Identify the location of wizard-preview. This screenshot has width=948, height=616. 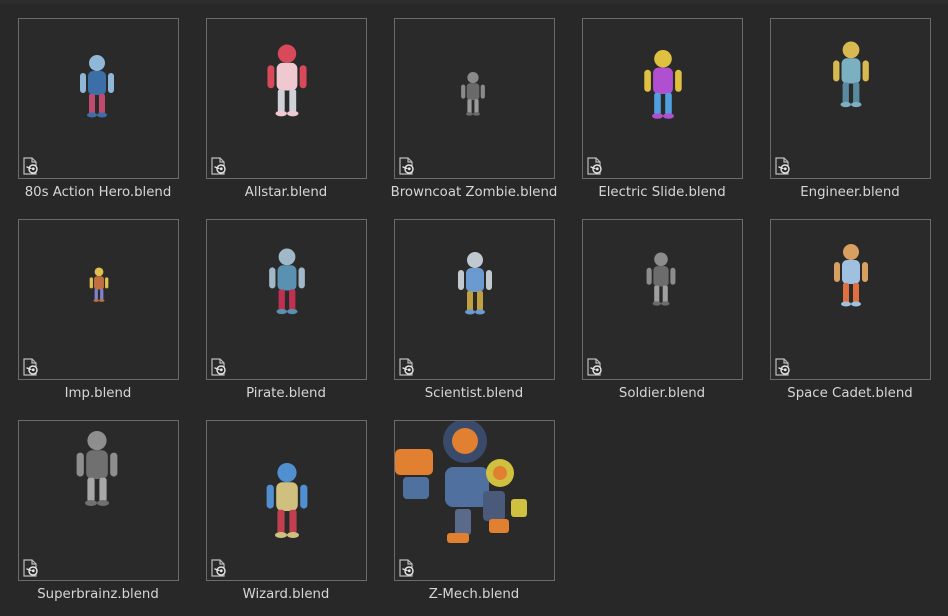
(287, 500).